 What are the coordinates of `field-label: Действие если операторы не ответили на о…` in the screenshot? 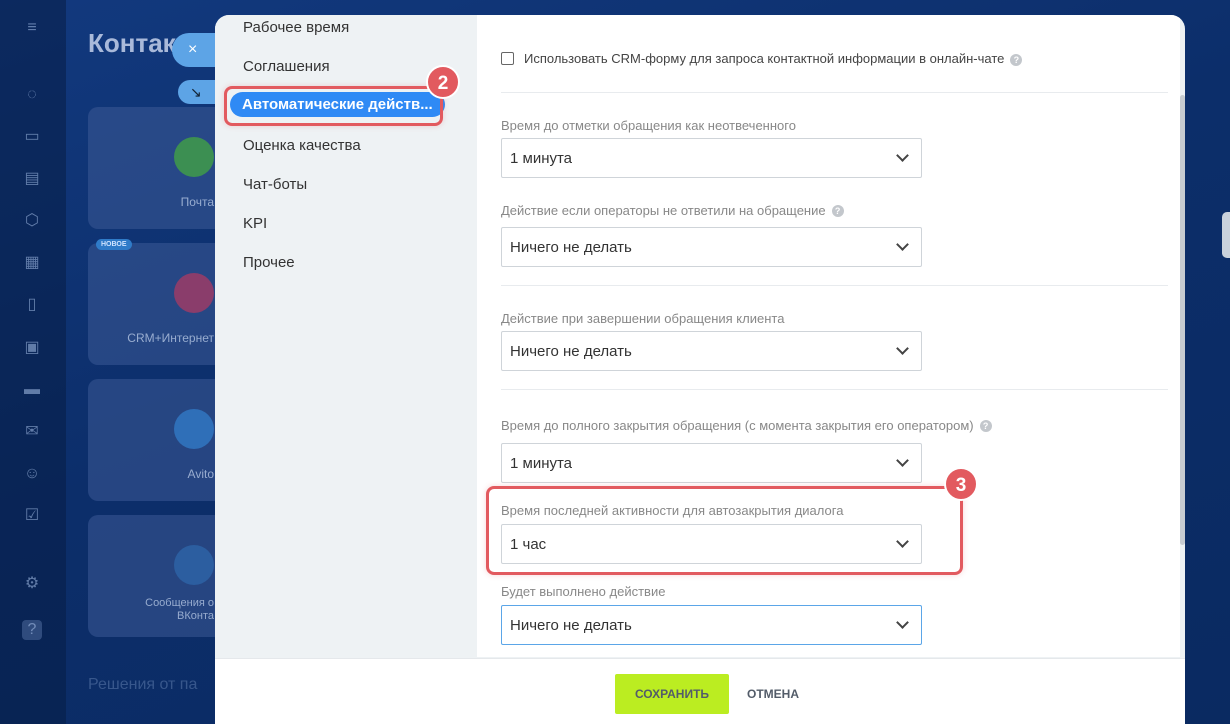 It's located at (672, 210).